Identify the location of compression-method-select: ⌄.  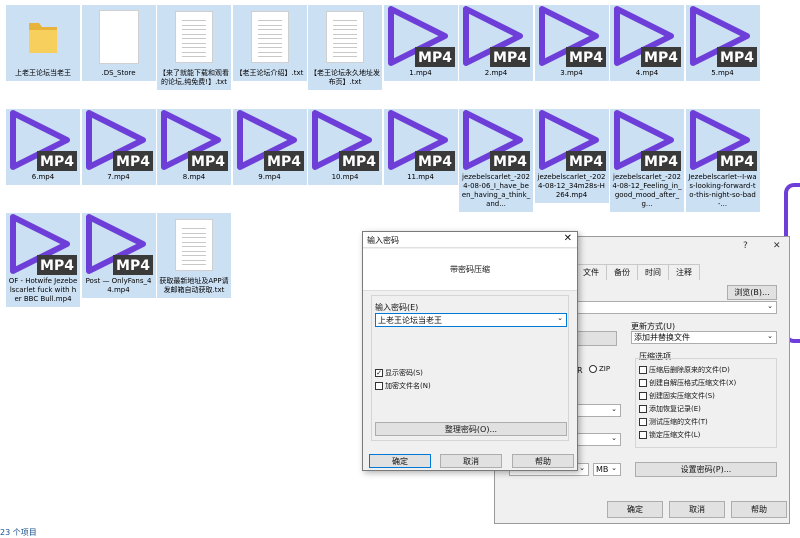
(597, 410).